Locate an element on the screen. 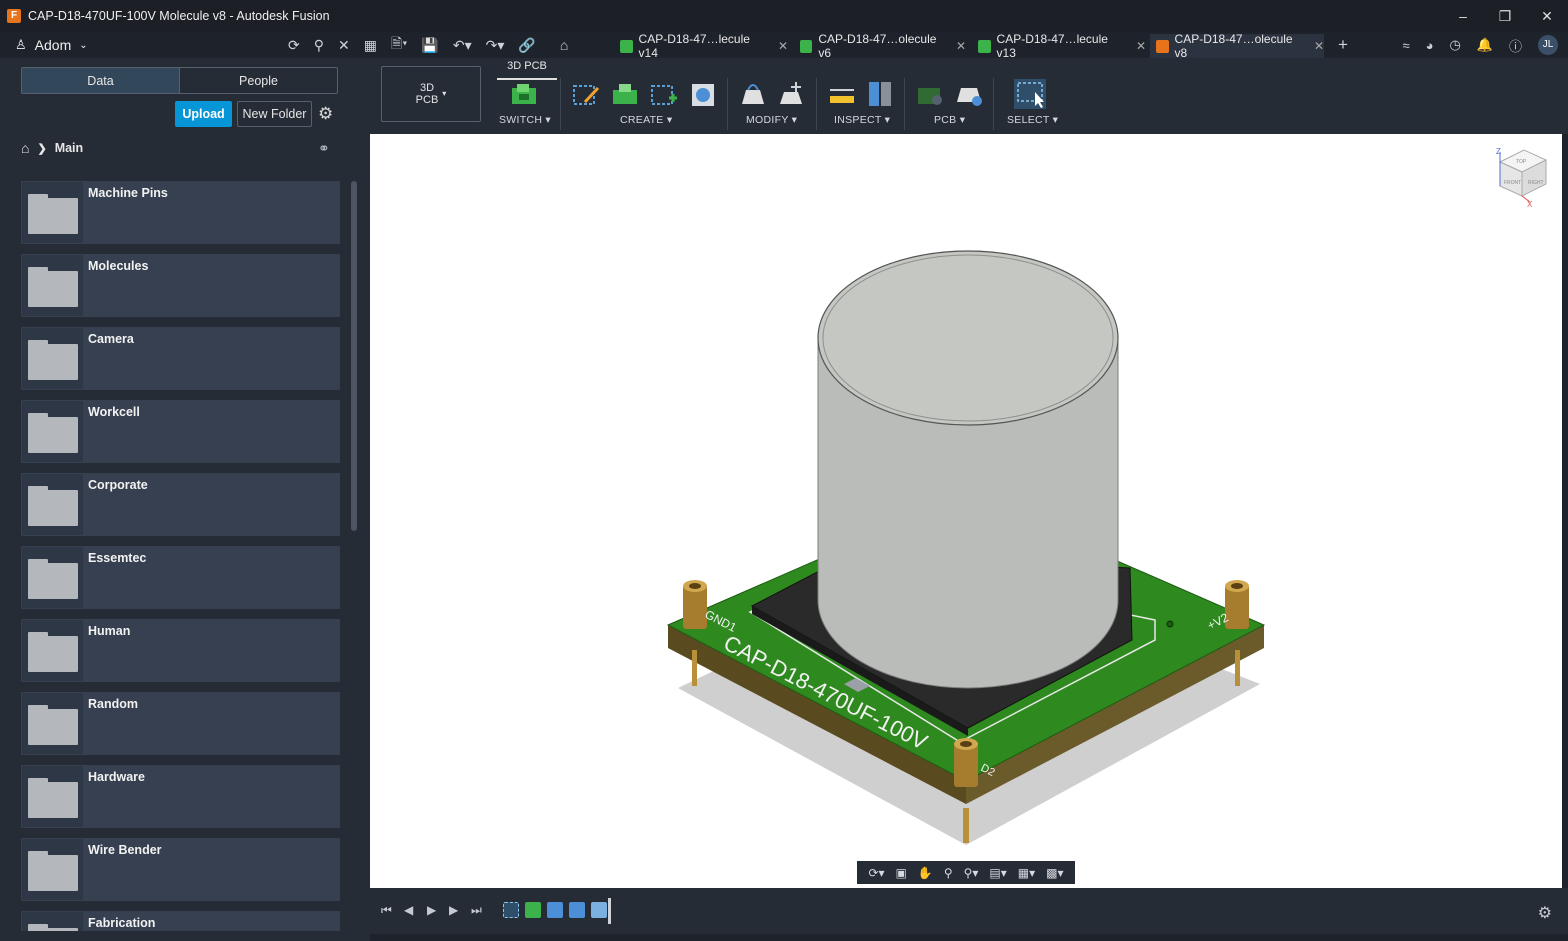 The height and width of the screenshot is (941, 1568). redo-icon: ↷▾ is located at coordinates (495, 45).